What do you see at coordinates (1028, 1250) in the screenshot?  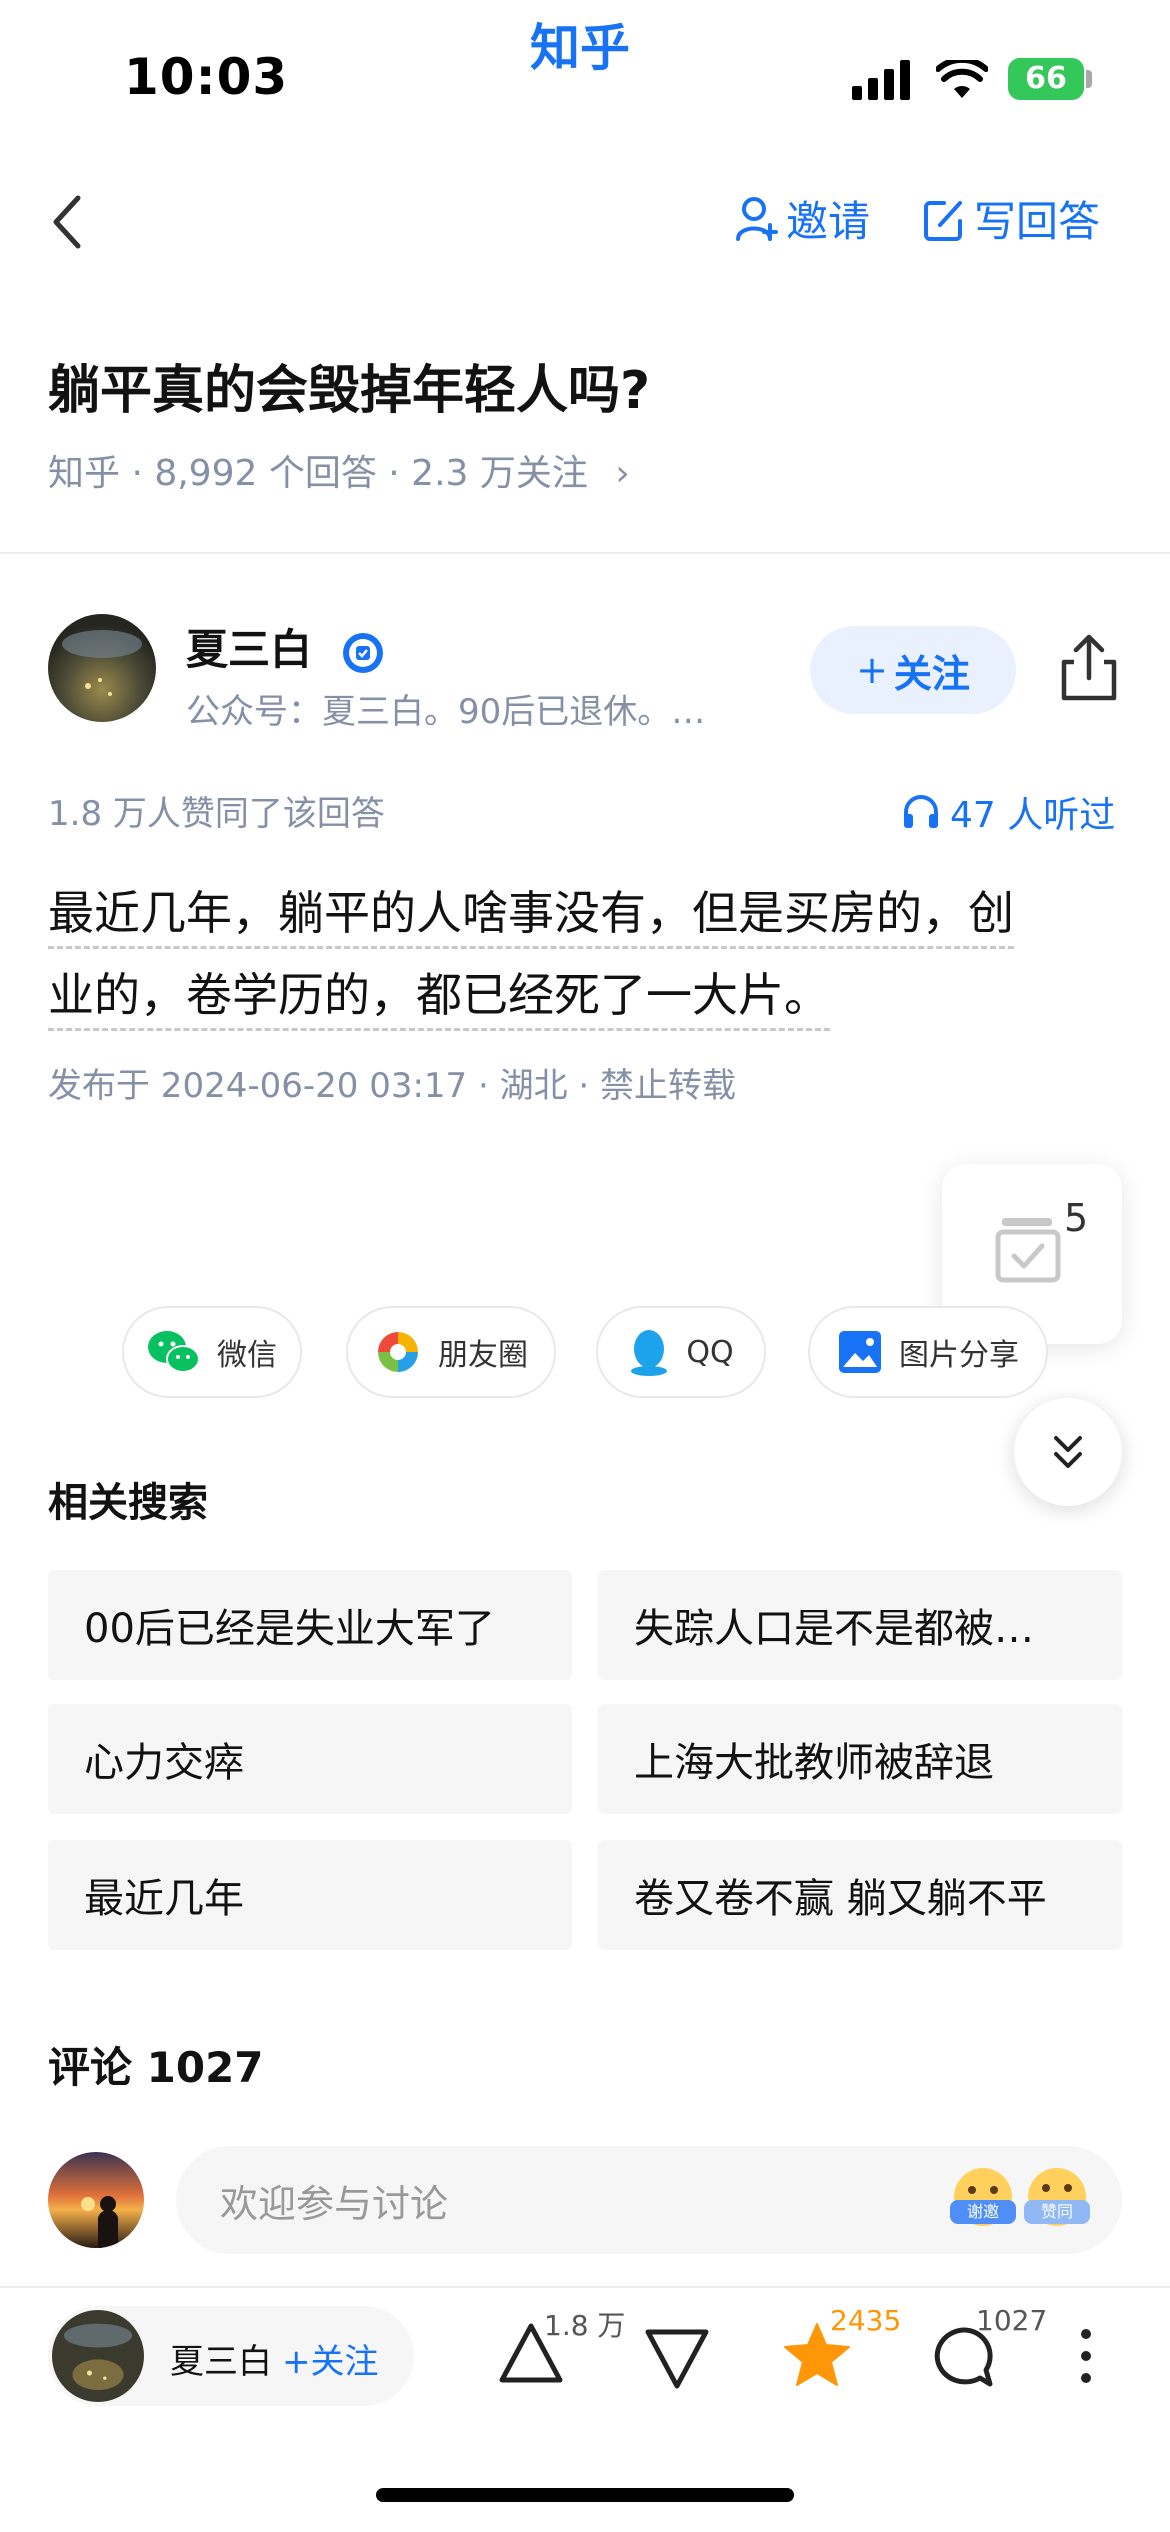 I see `checklist-icon` at bounding box center [1028, 1250].